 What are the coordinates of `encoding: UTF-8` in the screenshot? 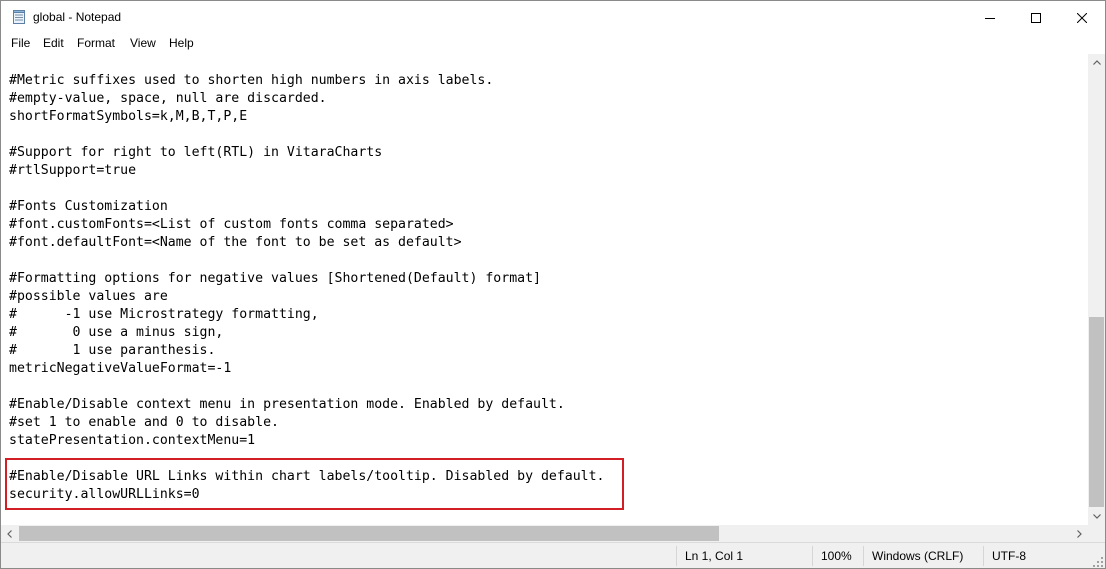 It's located at (1009, 556).